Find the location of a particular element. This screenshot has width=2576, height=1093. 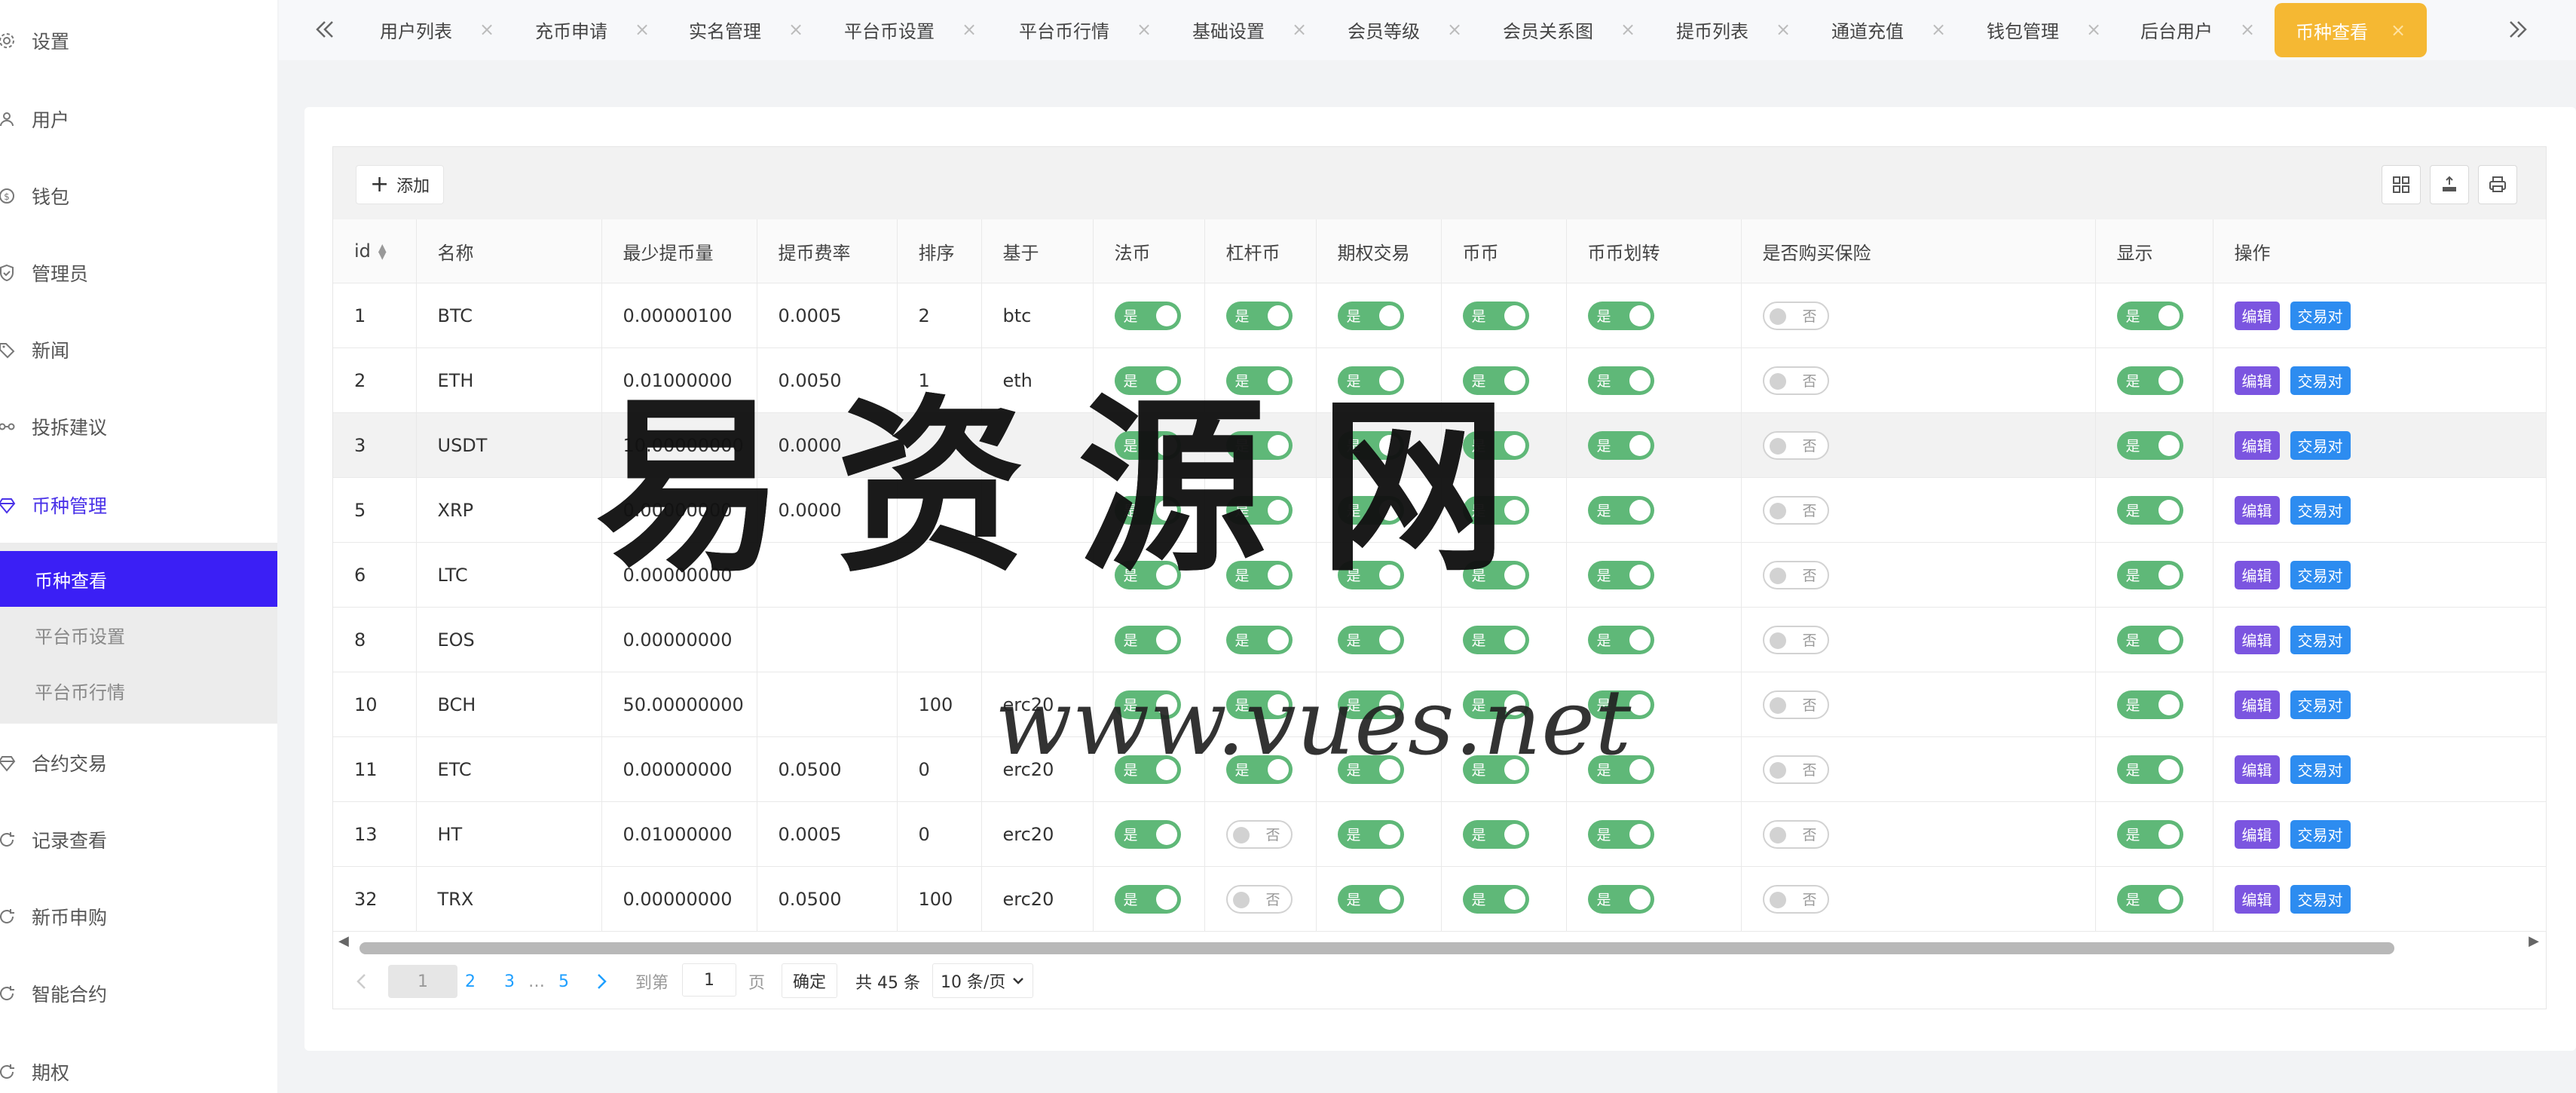

tab-member-levels: 会员等级 × is located at coordinates (1405, 30).